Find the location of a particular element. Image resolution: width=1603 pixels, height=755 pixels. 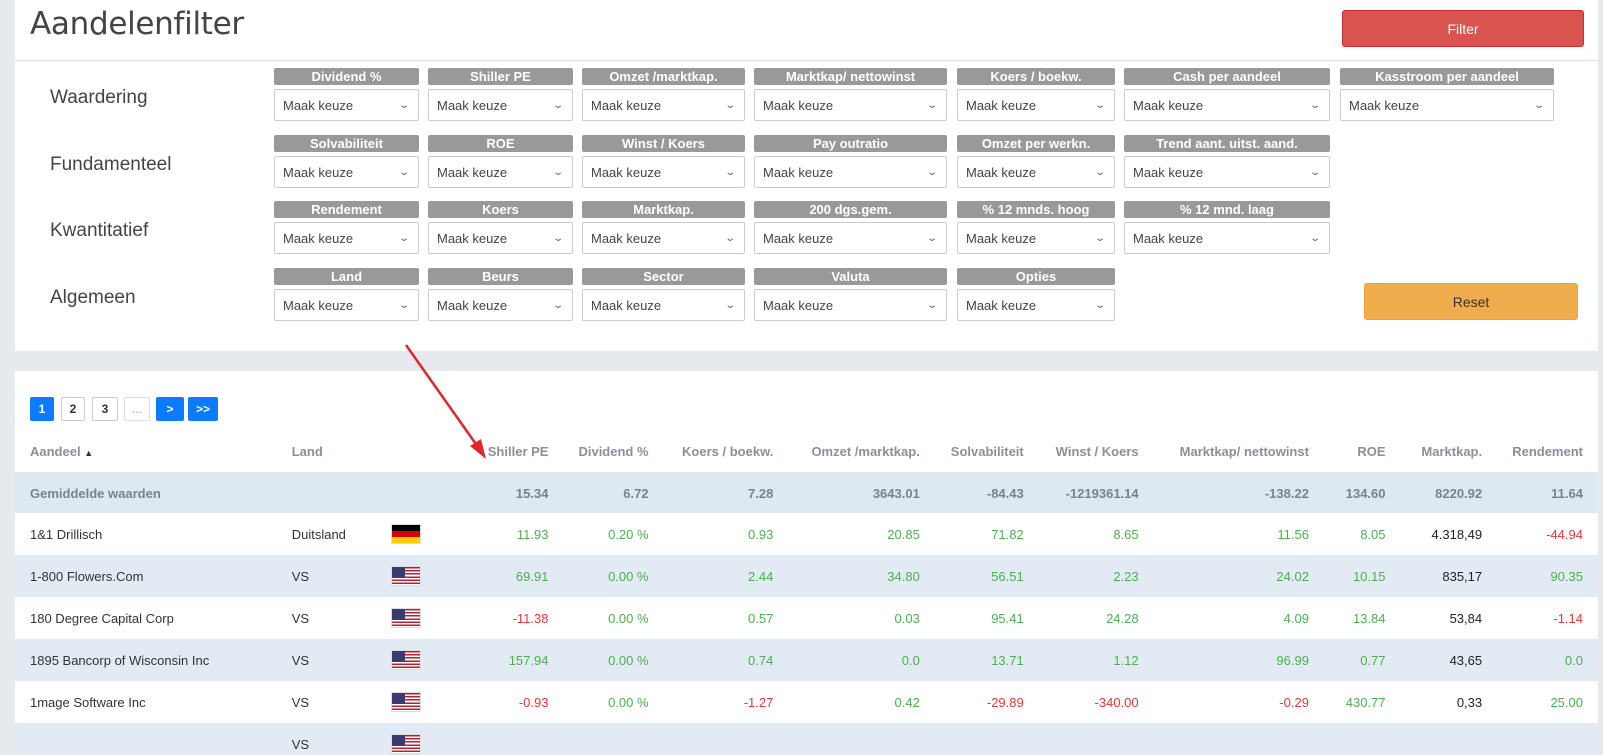

last-page-button: >> is located at coordinates (203, 409).